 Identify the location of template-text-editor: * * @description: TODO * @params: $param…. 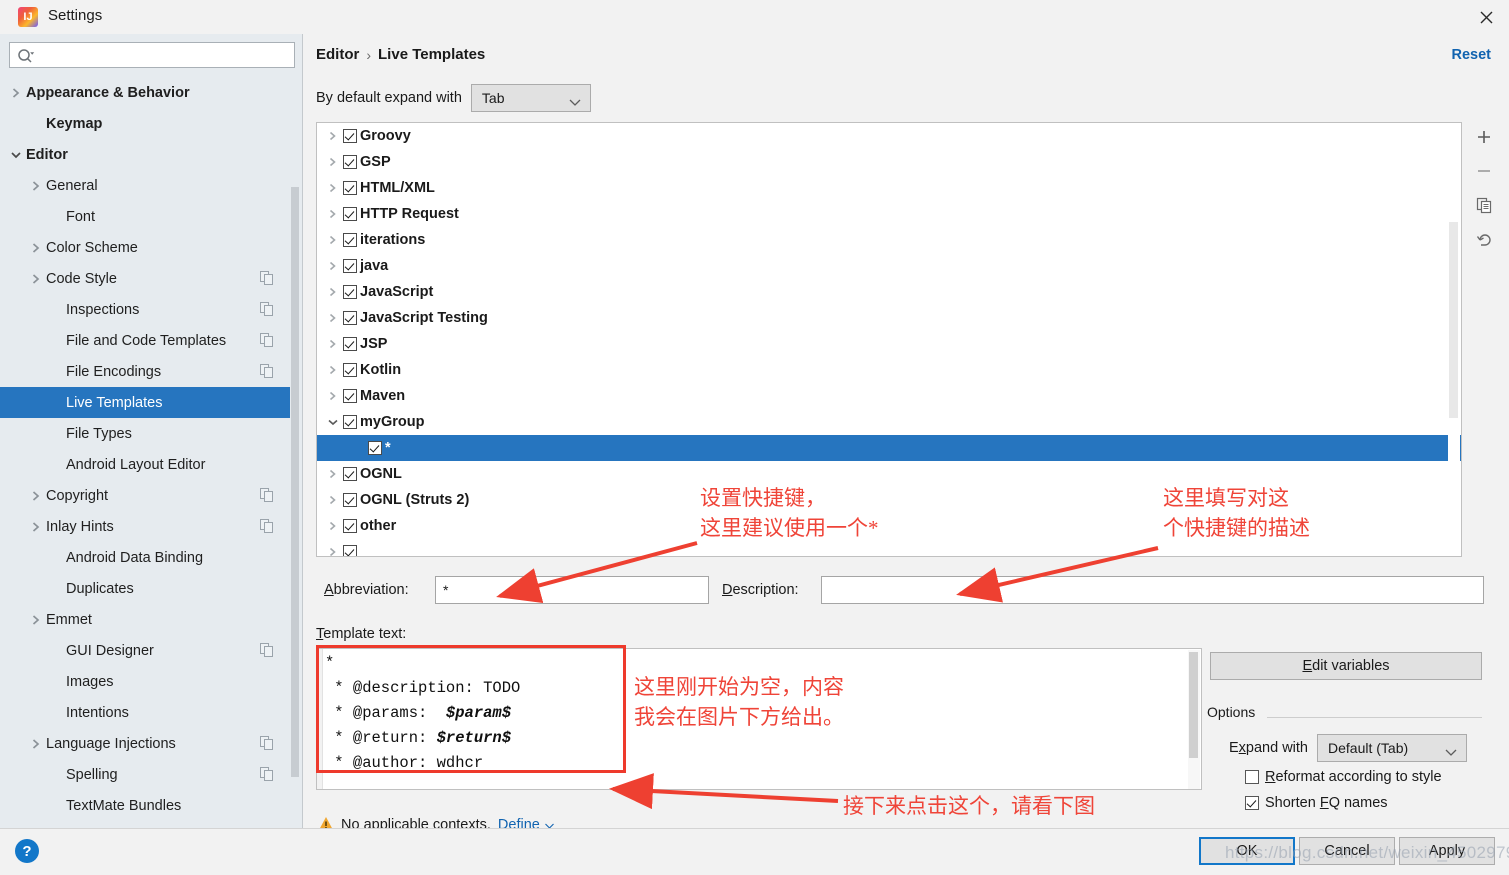
(759, 719).